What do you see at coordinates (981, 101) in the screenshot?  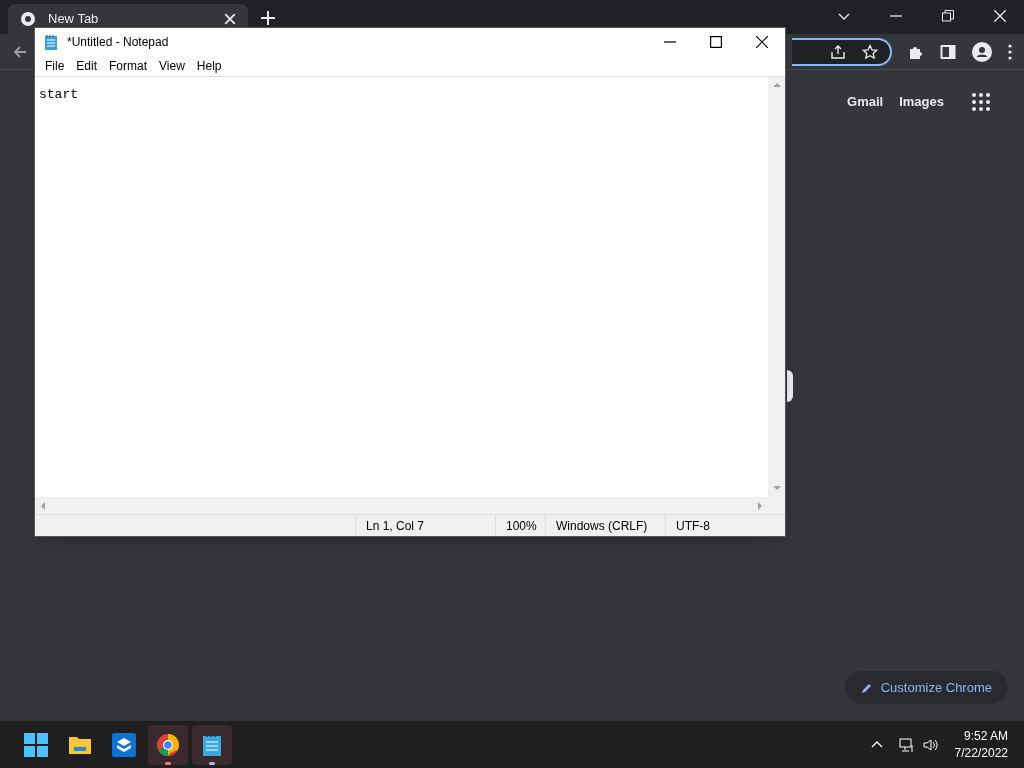 I see `apps-grid-icon` at bounding box center [981, 101].